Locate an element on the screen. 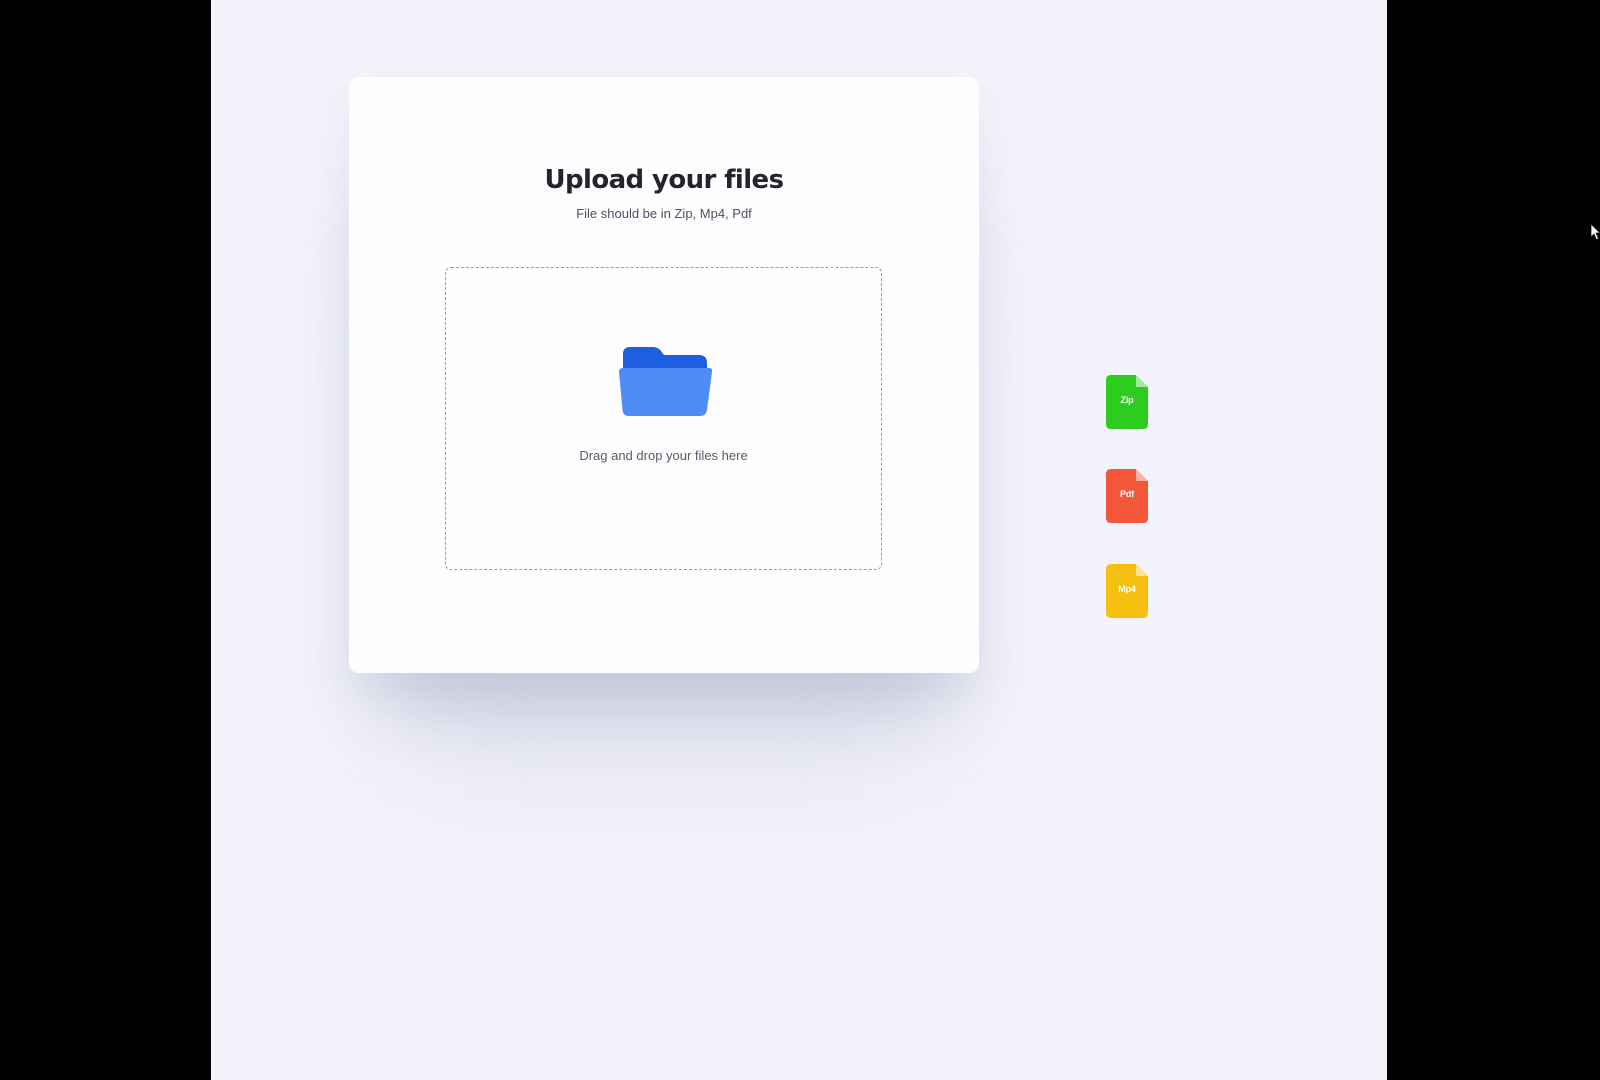  mp4-file-icon: Mp4 is located at coordinates (1127, 591).